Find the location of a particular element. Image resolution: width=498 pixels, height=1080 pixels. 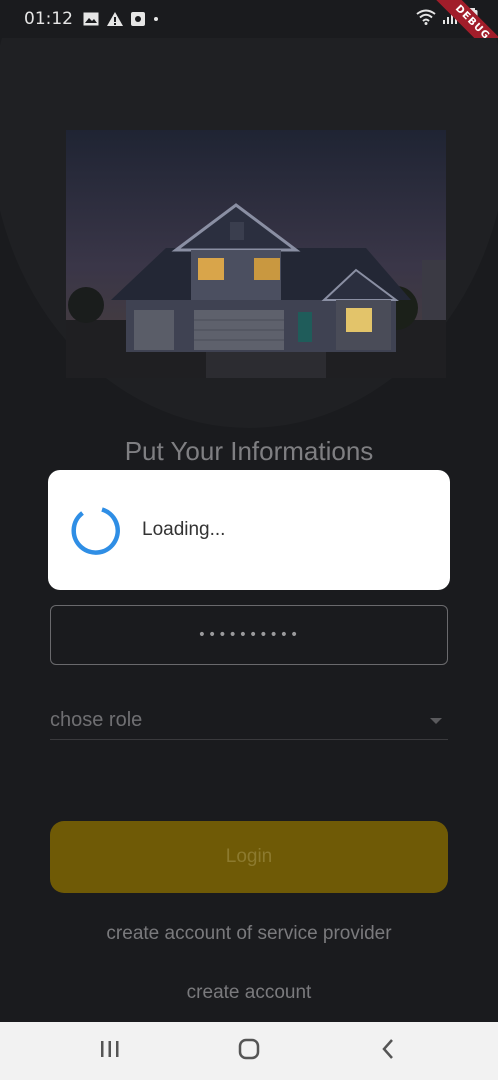

system-nav-bar is located at coordinates (249, 1051).